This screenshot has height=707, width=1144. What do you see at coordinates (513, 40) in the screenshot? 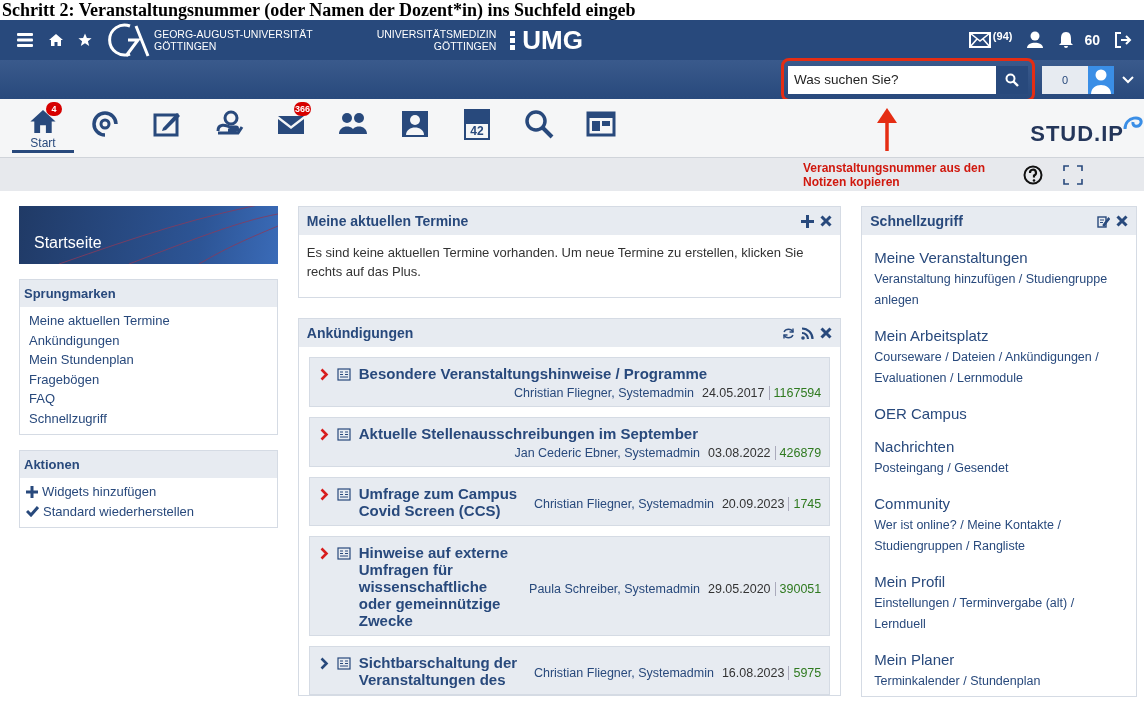
I see `dots-icon` at bounding box center [513, 40].